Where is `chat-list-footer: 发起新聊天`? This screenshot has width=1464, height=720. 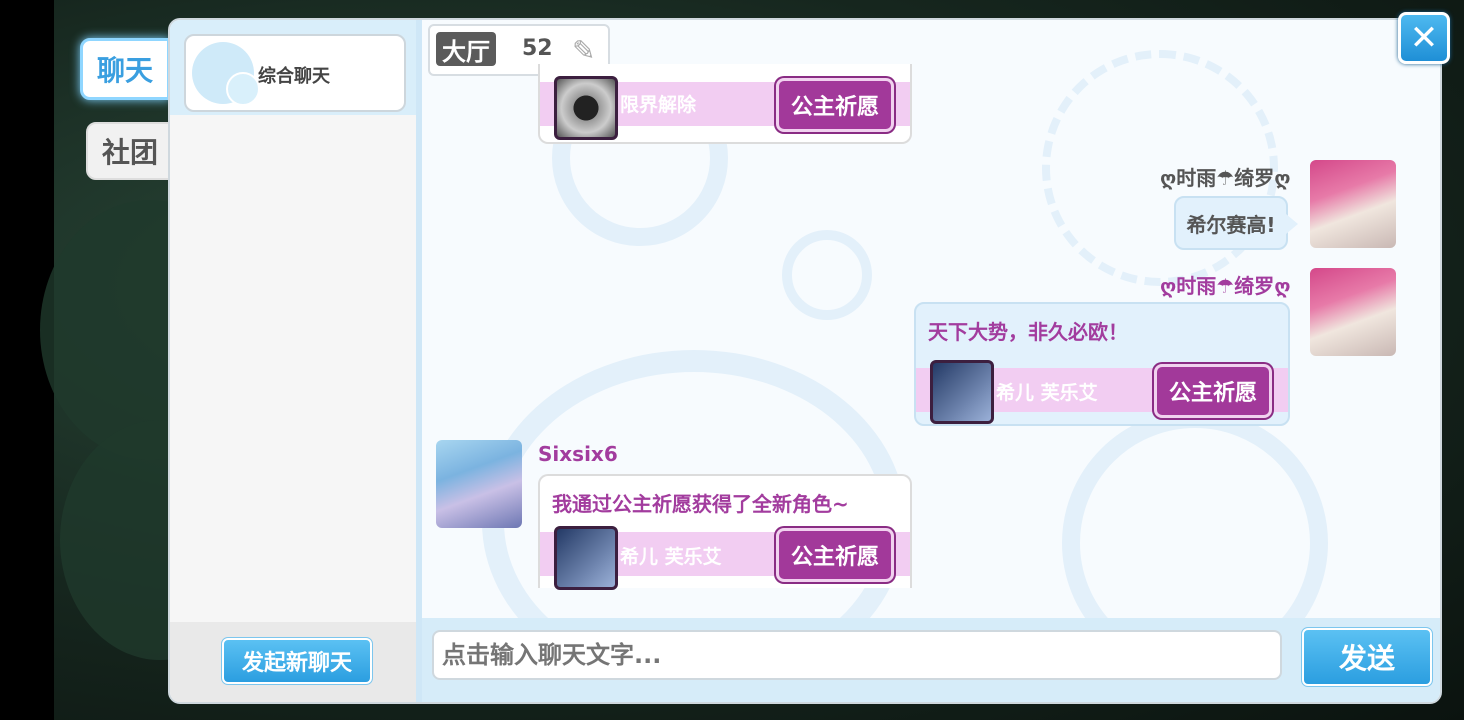 chat-list-footer: 发起新聊天 is located at coordinates (293, 662).